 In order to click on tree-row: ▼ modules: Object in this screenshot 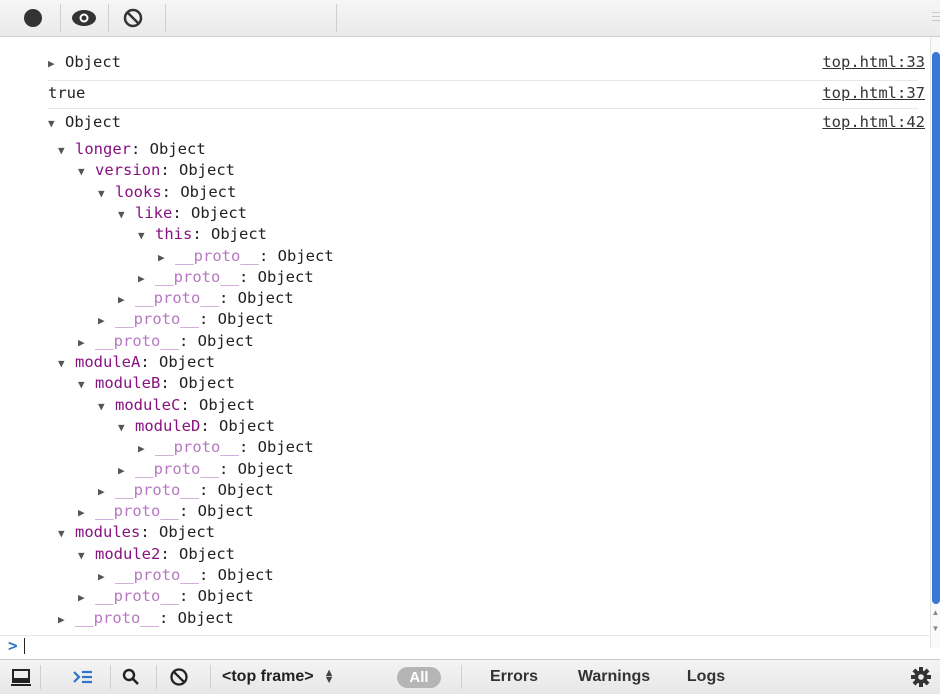, I will do `click(136, 532)`.